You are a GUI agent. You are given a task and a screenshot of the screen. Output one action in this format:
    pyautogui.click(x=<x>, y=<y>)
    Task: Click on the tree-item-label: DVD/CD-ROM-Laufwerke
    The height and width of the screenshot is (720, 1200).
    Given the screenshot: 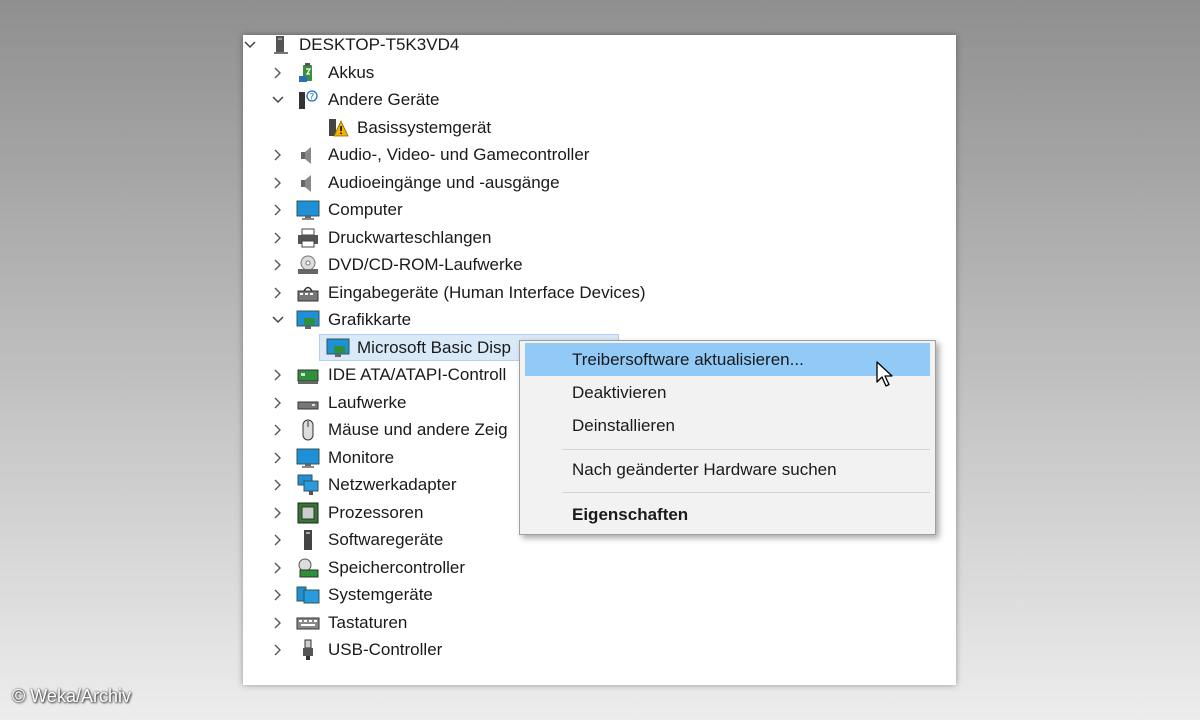 What is the action you would take?
    pyautogui.click(x=425, y=264)
    